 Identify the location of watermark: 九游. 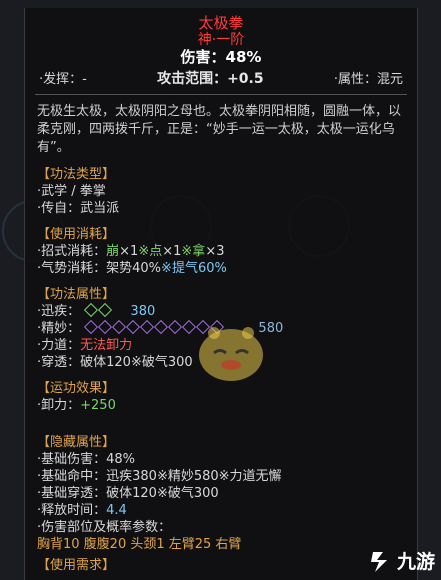
(401, 560).